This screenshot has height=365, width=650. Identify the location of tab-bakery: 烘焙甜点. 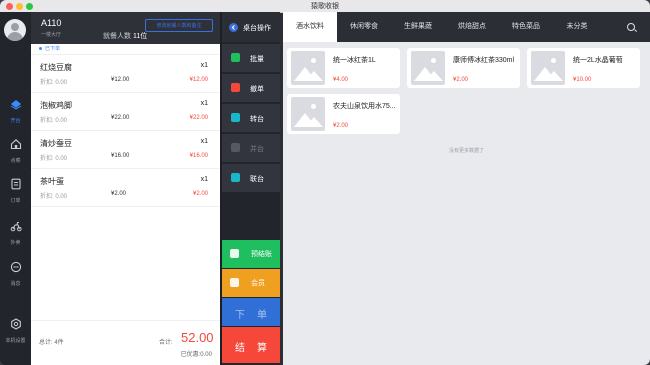
(472, 27).